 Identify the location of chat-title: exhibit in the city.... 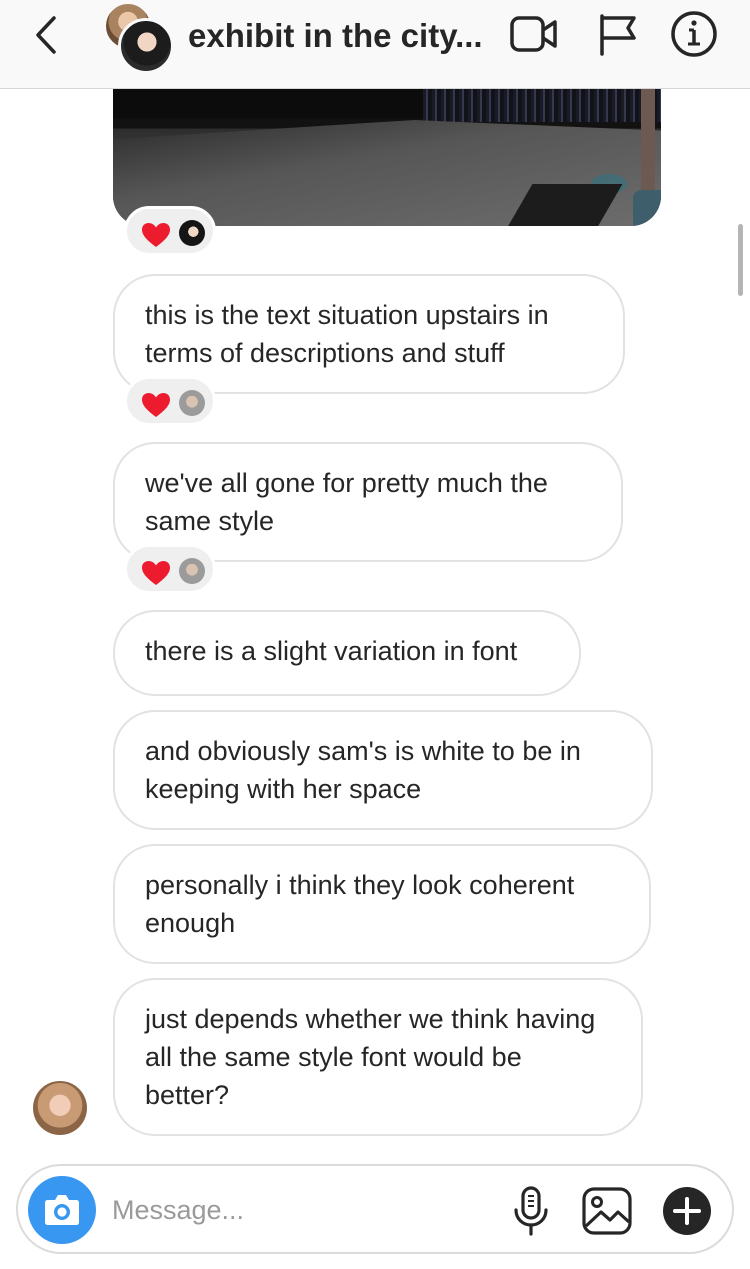
(343, 36).